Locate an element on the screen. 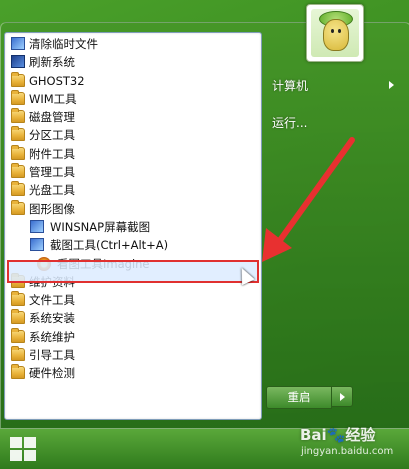  watermark-url: jingyan.baidu.com is located at coordinates (347, 451).